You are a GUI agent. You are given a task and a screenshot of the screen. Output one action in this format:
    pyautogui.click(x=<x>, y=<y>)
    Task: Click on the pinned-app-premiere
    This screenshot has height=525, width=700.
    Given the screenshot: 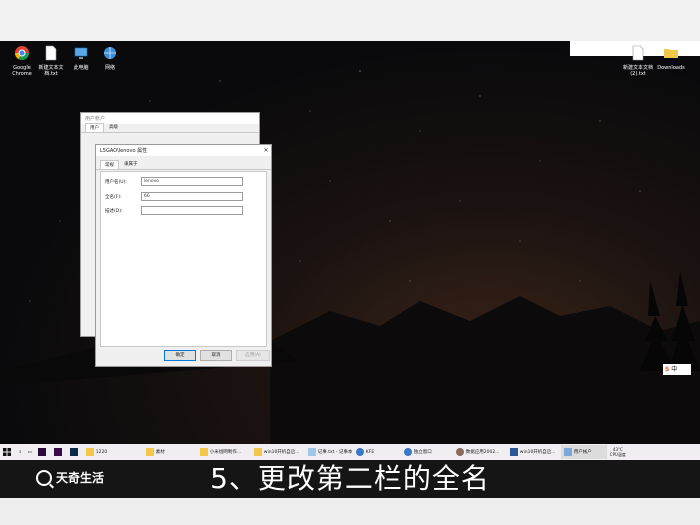 What is the action you would take?
    pyautogui.click(x=43, y=452)
    